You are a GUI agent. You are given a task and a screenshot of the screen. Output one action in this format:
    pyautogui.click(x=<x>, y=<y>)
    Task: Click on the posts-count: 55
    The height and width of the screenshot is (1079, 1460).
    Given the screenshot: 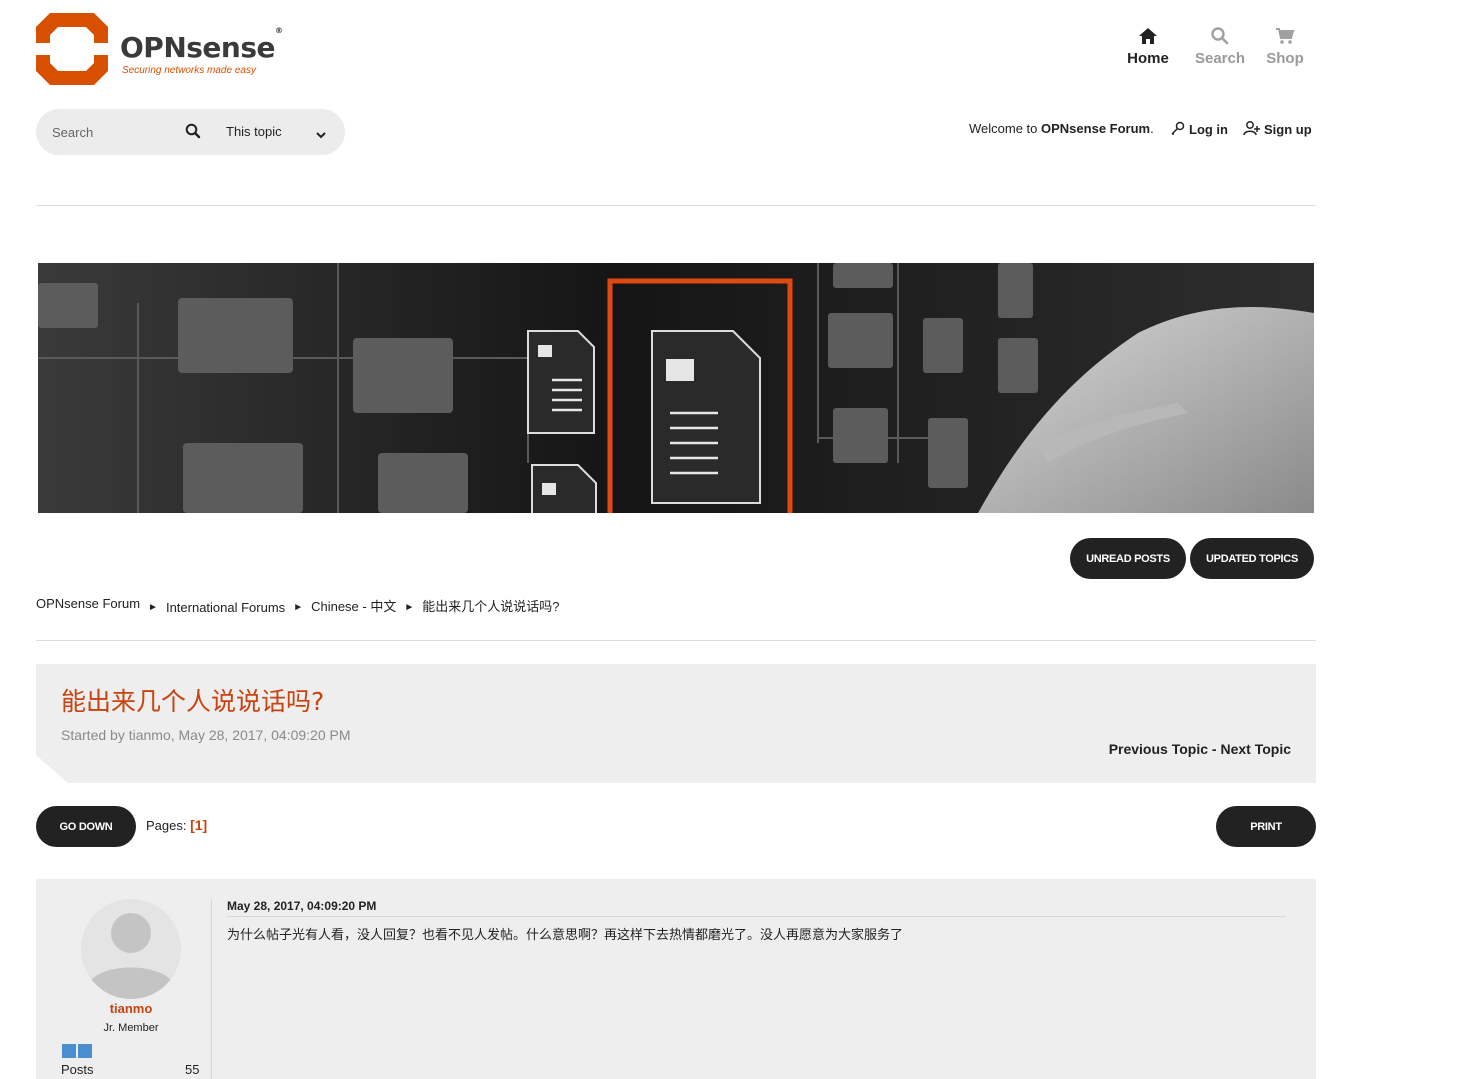 What is the action you would take?
    pyautogui.click(x=192, y=1069)
    